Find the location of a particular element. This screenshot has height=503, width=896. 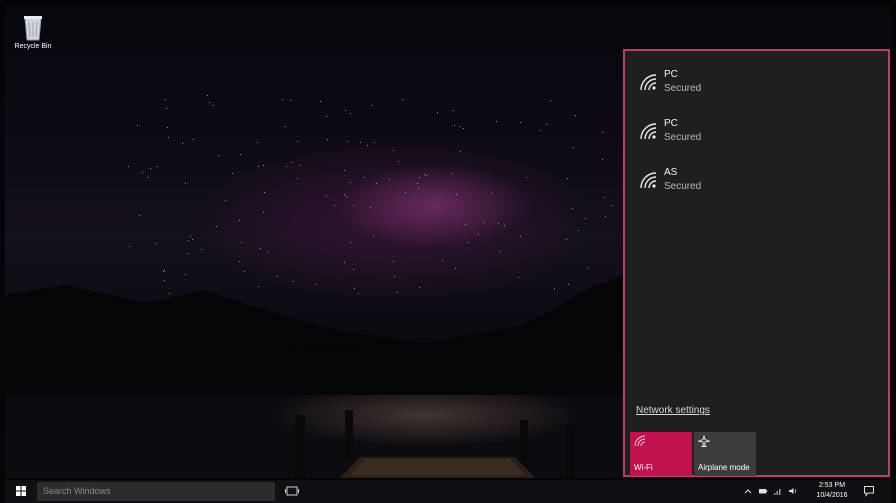

recycle-bin-icon is located at coordinates (33, 28).